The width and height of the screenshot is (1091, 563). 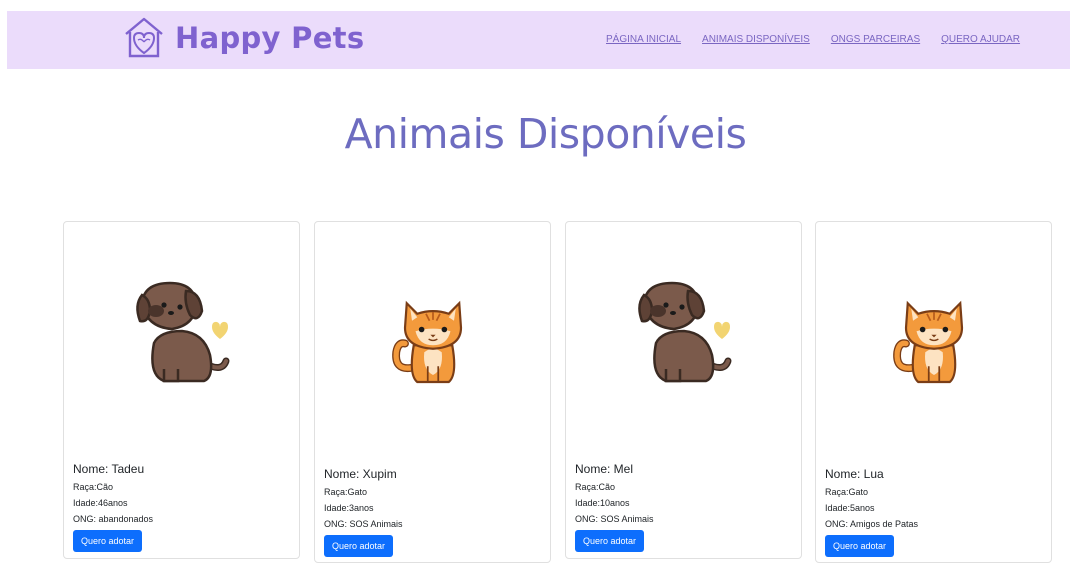 I want to click on pet-name: Nome: Tadeu, so click(x=109, y=469).